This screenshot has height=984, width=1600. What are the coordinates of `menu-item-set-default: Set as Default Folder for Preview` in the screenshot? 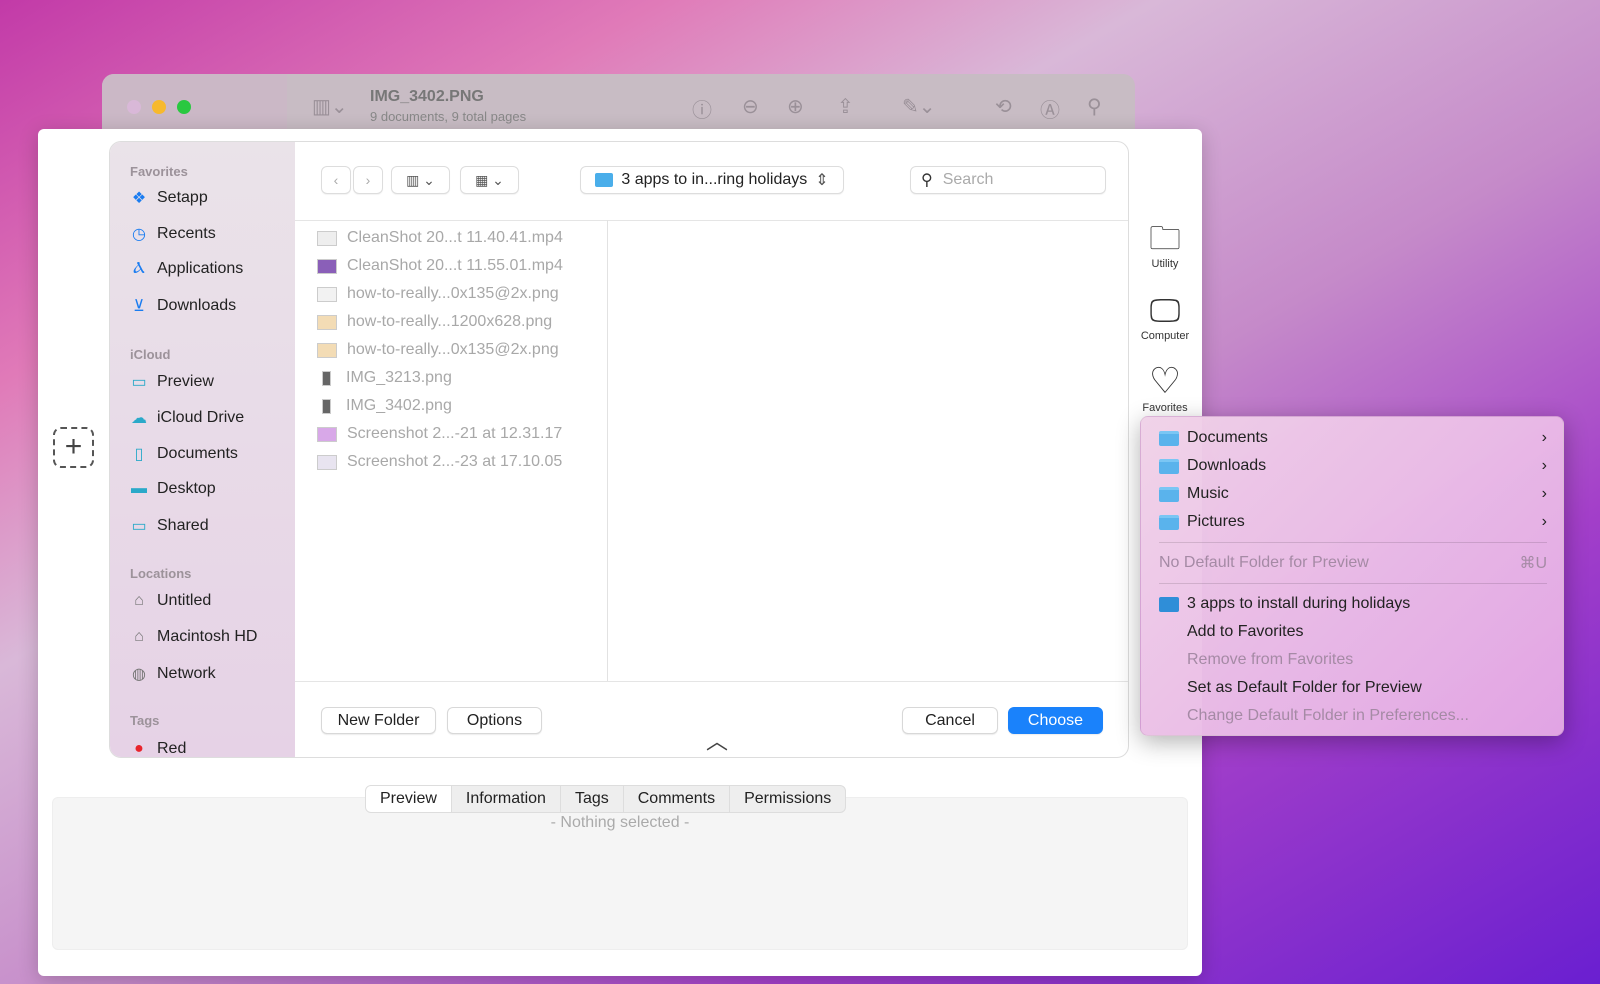 It's located at (1353, 688).